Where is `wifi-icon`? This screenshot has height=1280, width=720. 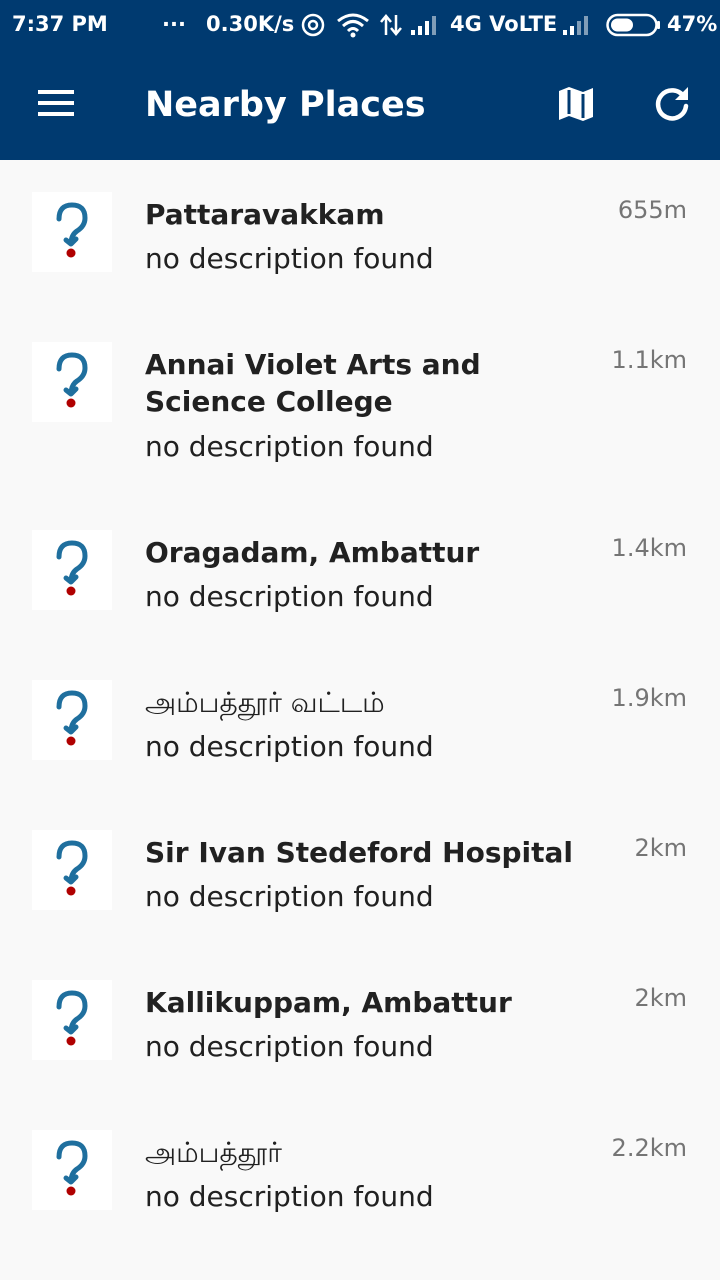 wifi-icon is located at coordinates (353, 25).